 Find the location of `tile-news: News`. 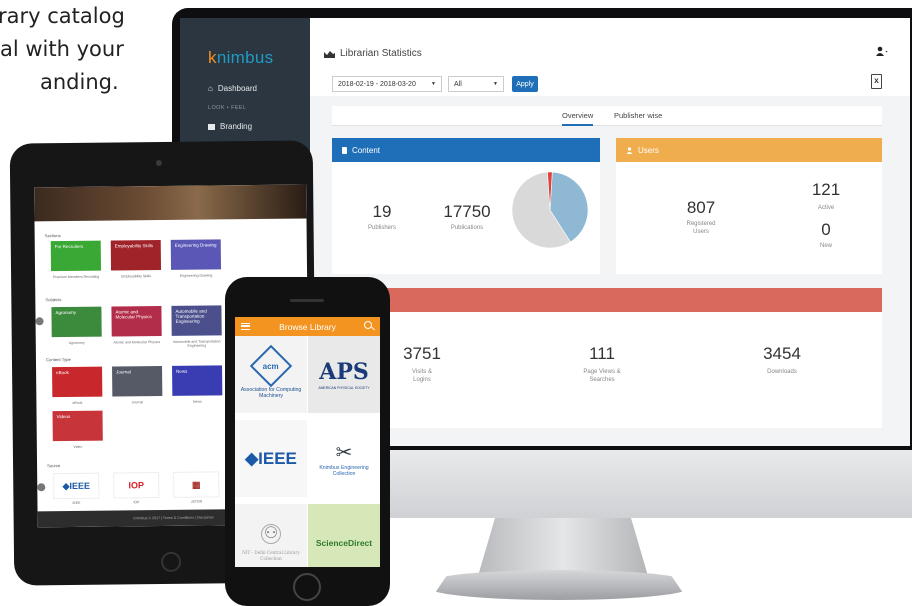

tile-news: News is located at coordinates (197, 380).